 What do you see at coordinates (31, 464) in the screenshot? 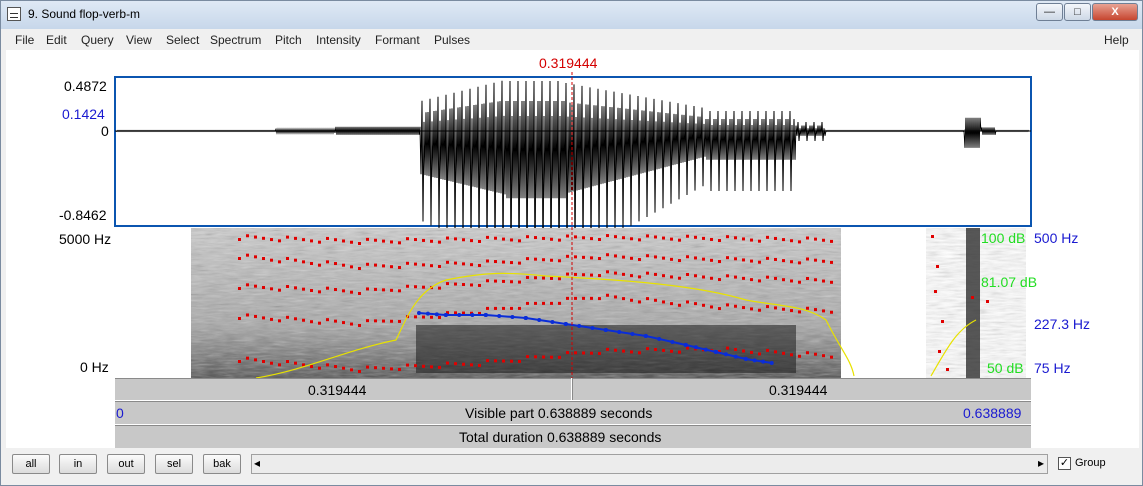
I see `zoom-all-button: all` at bounding box center [31, 464].